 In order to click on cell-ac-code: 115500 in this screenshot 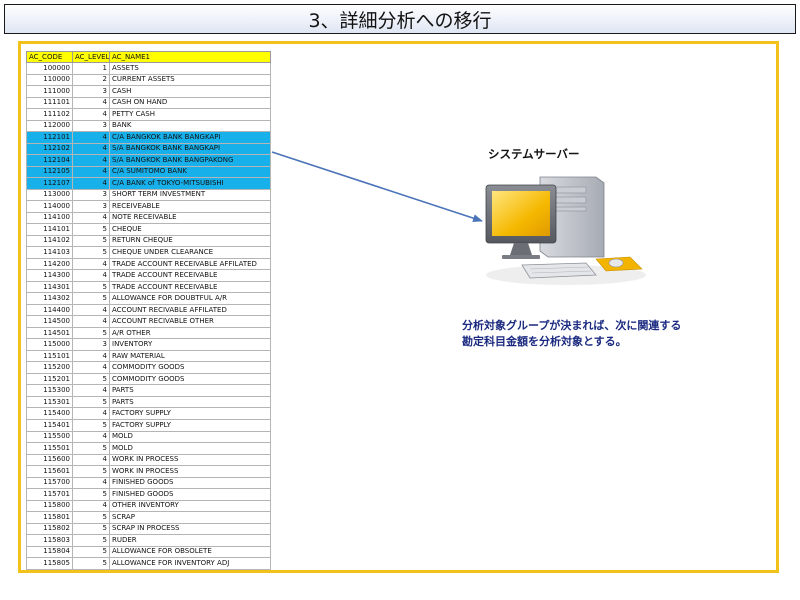, I will do `click(49, 436)`.